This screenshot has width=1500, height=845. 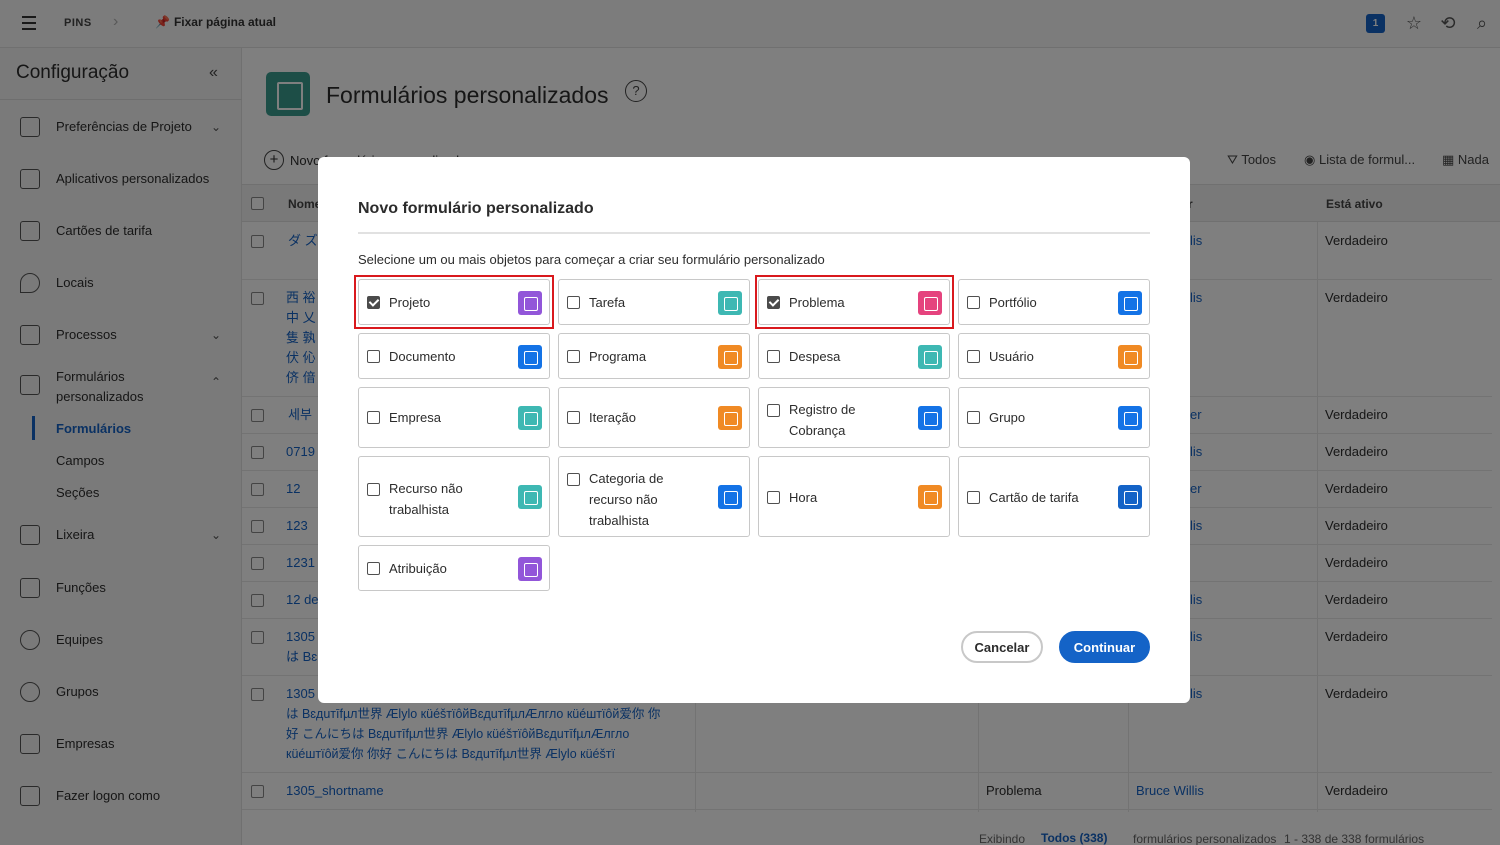 I want to click on company-icon, so click(x=530, y=418).